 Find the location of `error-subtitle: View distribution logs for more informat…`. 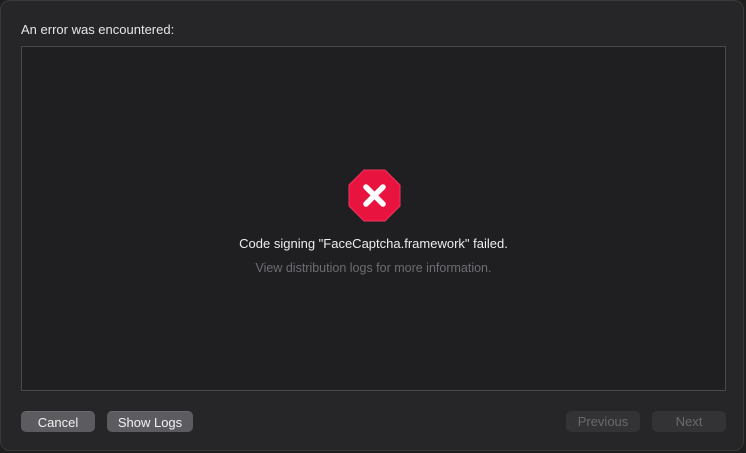

error-subtitle: View distribution logs for more informat… is located at coordinates (373, 268).